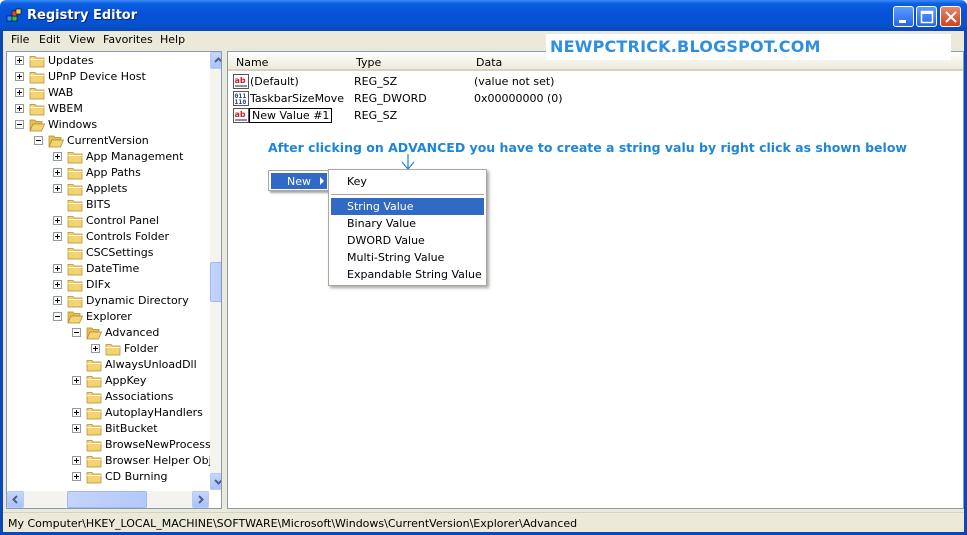 The width and height of the screenshot is (967, 535). I want to click on value-row: ab New Value #1 REG_SZ, so click(595, 115).